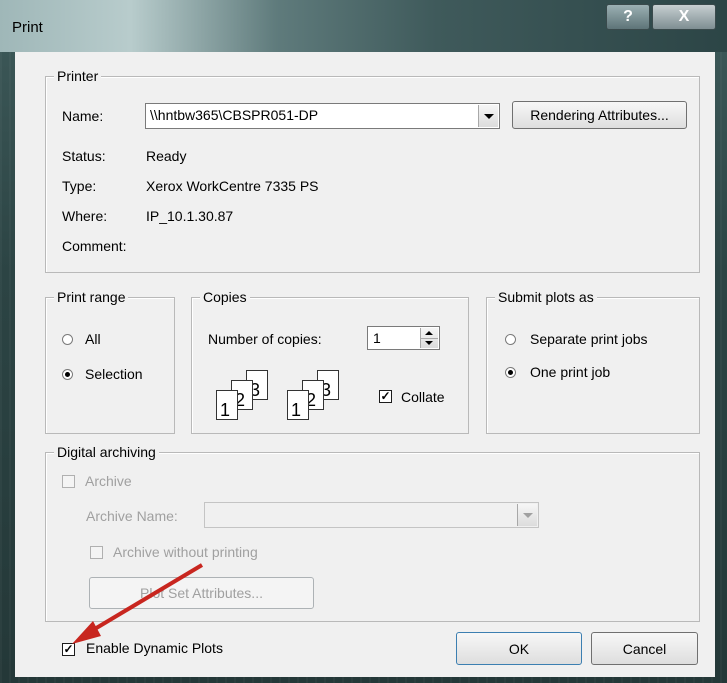 The height and width of the screenshot is (683, 727). Describe the element at coordinates (86, 632) in the screenshot. I see `annotation-arrow-head` at that location.